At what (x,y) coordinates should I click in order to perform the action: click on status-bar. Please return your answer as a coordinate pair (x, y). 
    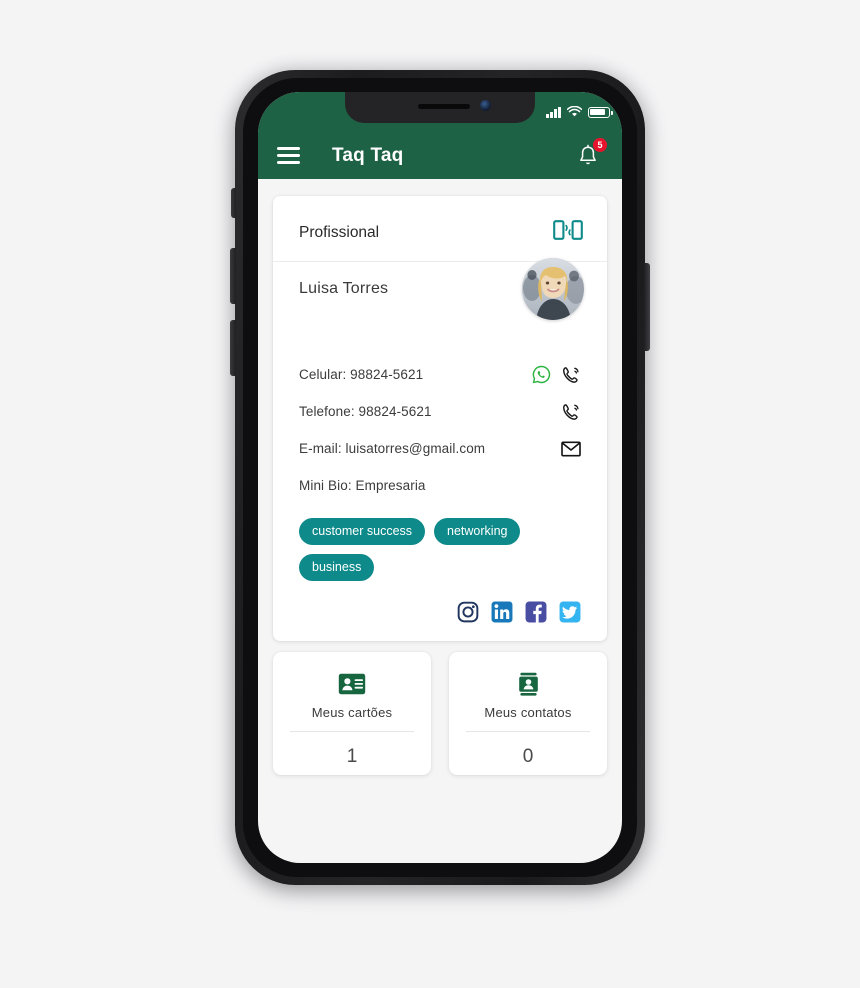
    Looking at the image, I should click on (579, 110).